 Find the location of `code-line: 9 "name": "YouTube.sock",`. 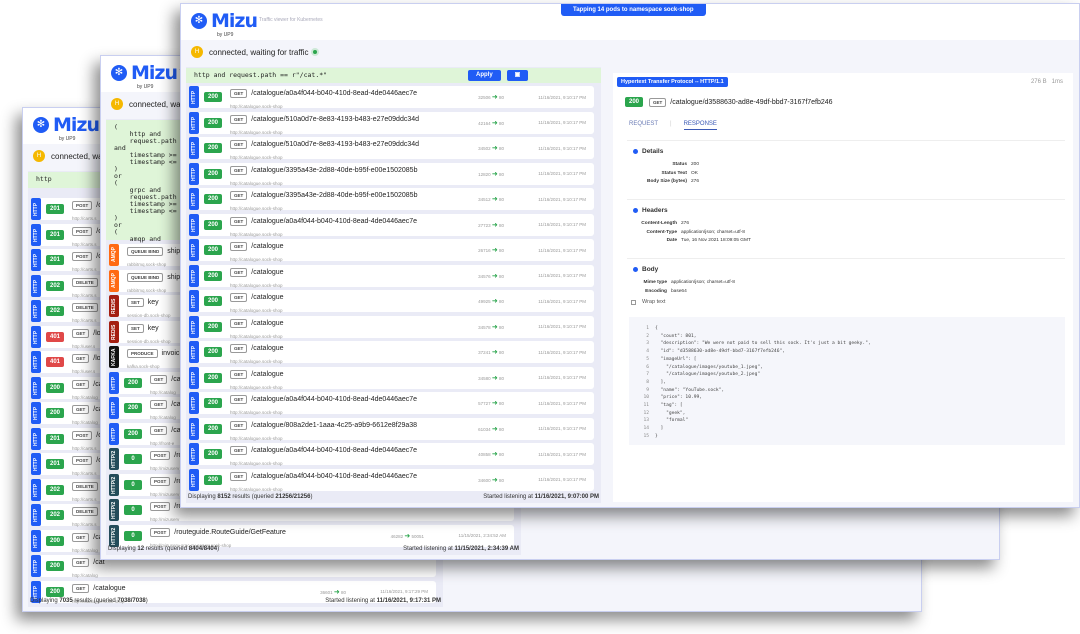

code-line: 9 "name": "YouTube.sock", is located at coordinates (685, 390).